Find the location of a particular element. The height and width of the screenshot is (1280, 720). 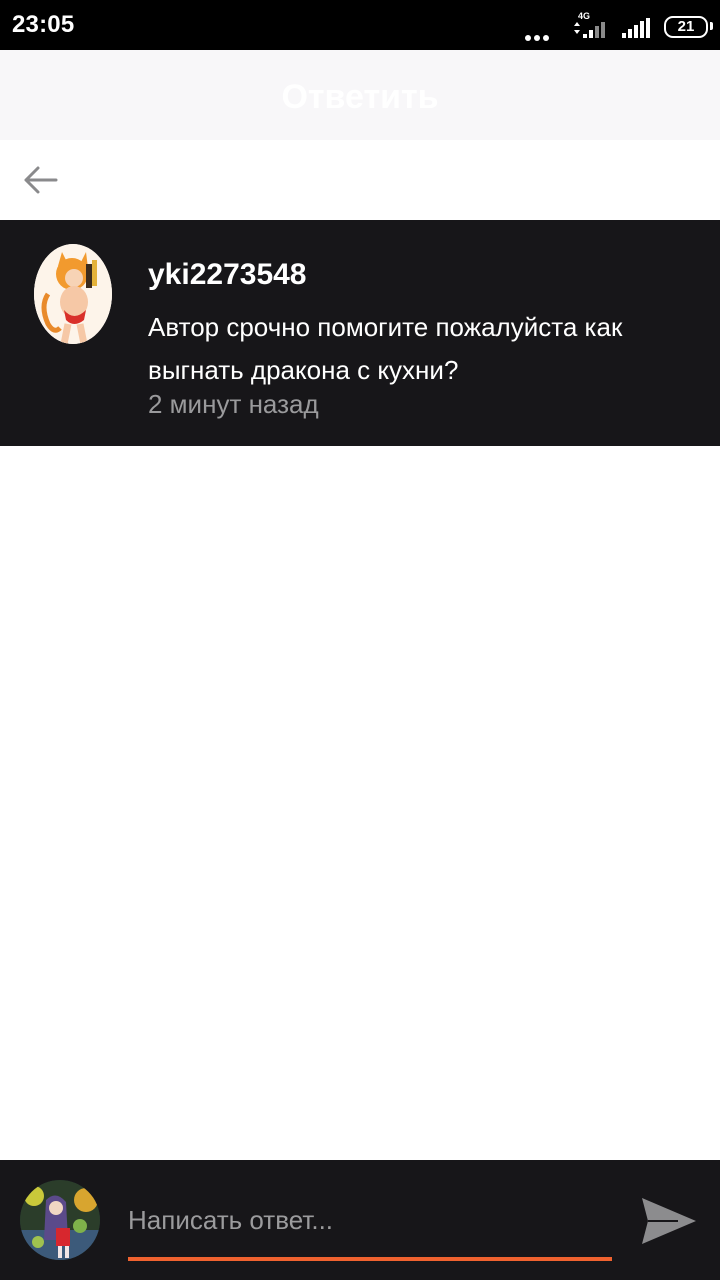

comment-username: yki2273548 is located at coordinates (227, 275).